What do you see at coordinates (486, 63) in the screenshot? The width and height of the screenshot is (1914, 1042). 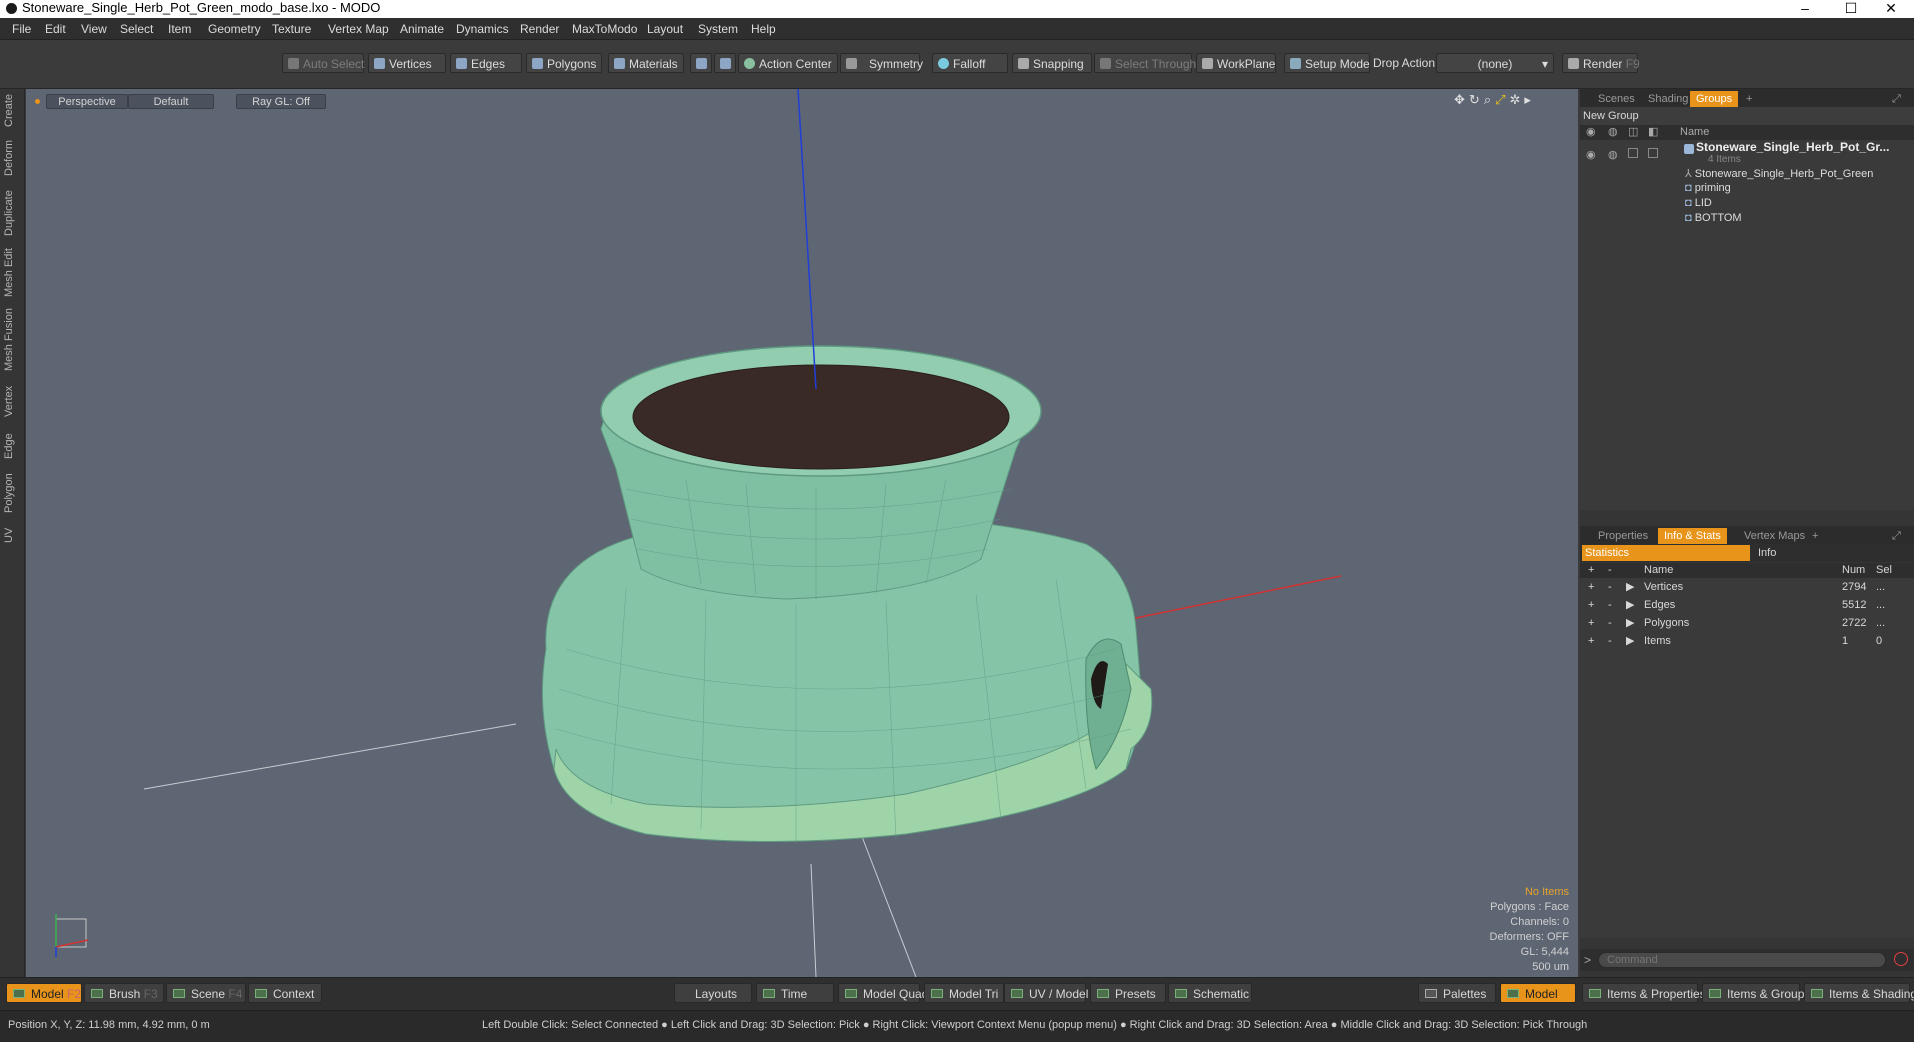 I see `edges-button: Edges` at bounding box center [486, 63].